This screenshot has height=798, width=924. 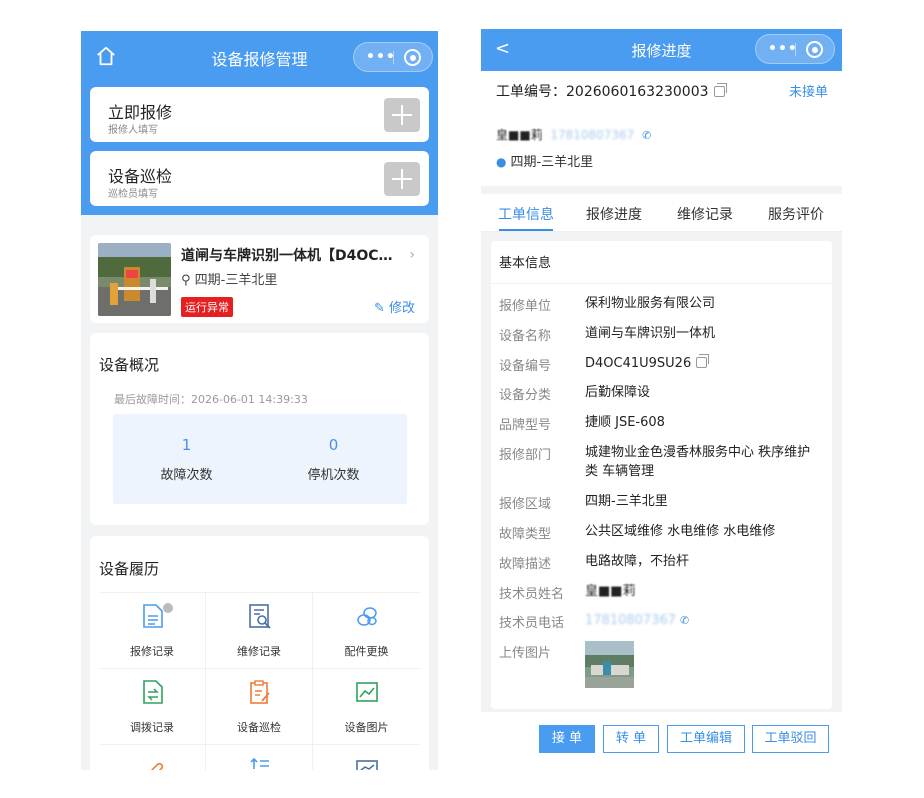 What do you see at coordinates (366, 651) in the screenshot?
I see `history-item-label: 配件更换` at bounding box center [366, 651].